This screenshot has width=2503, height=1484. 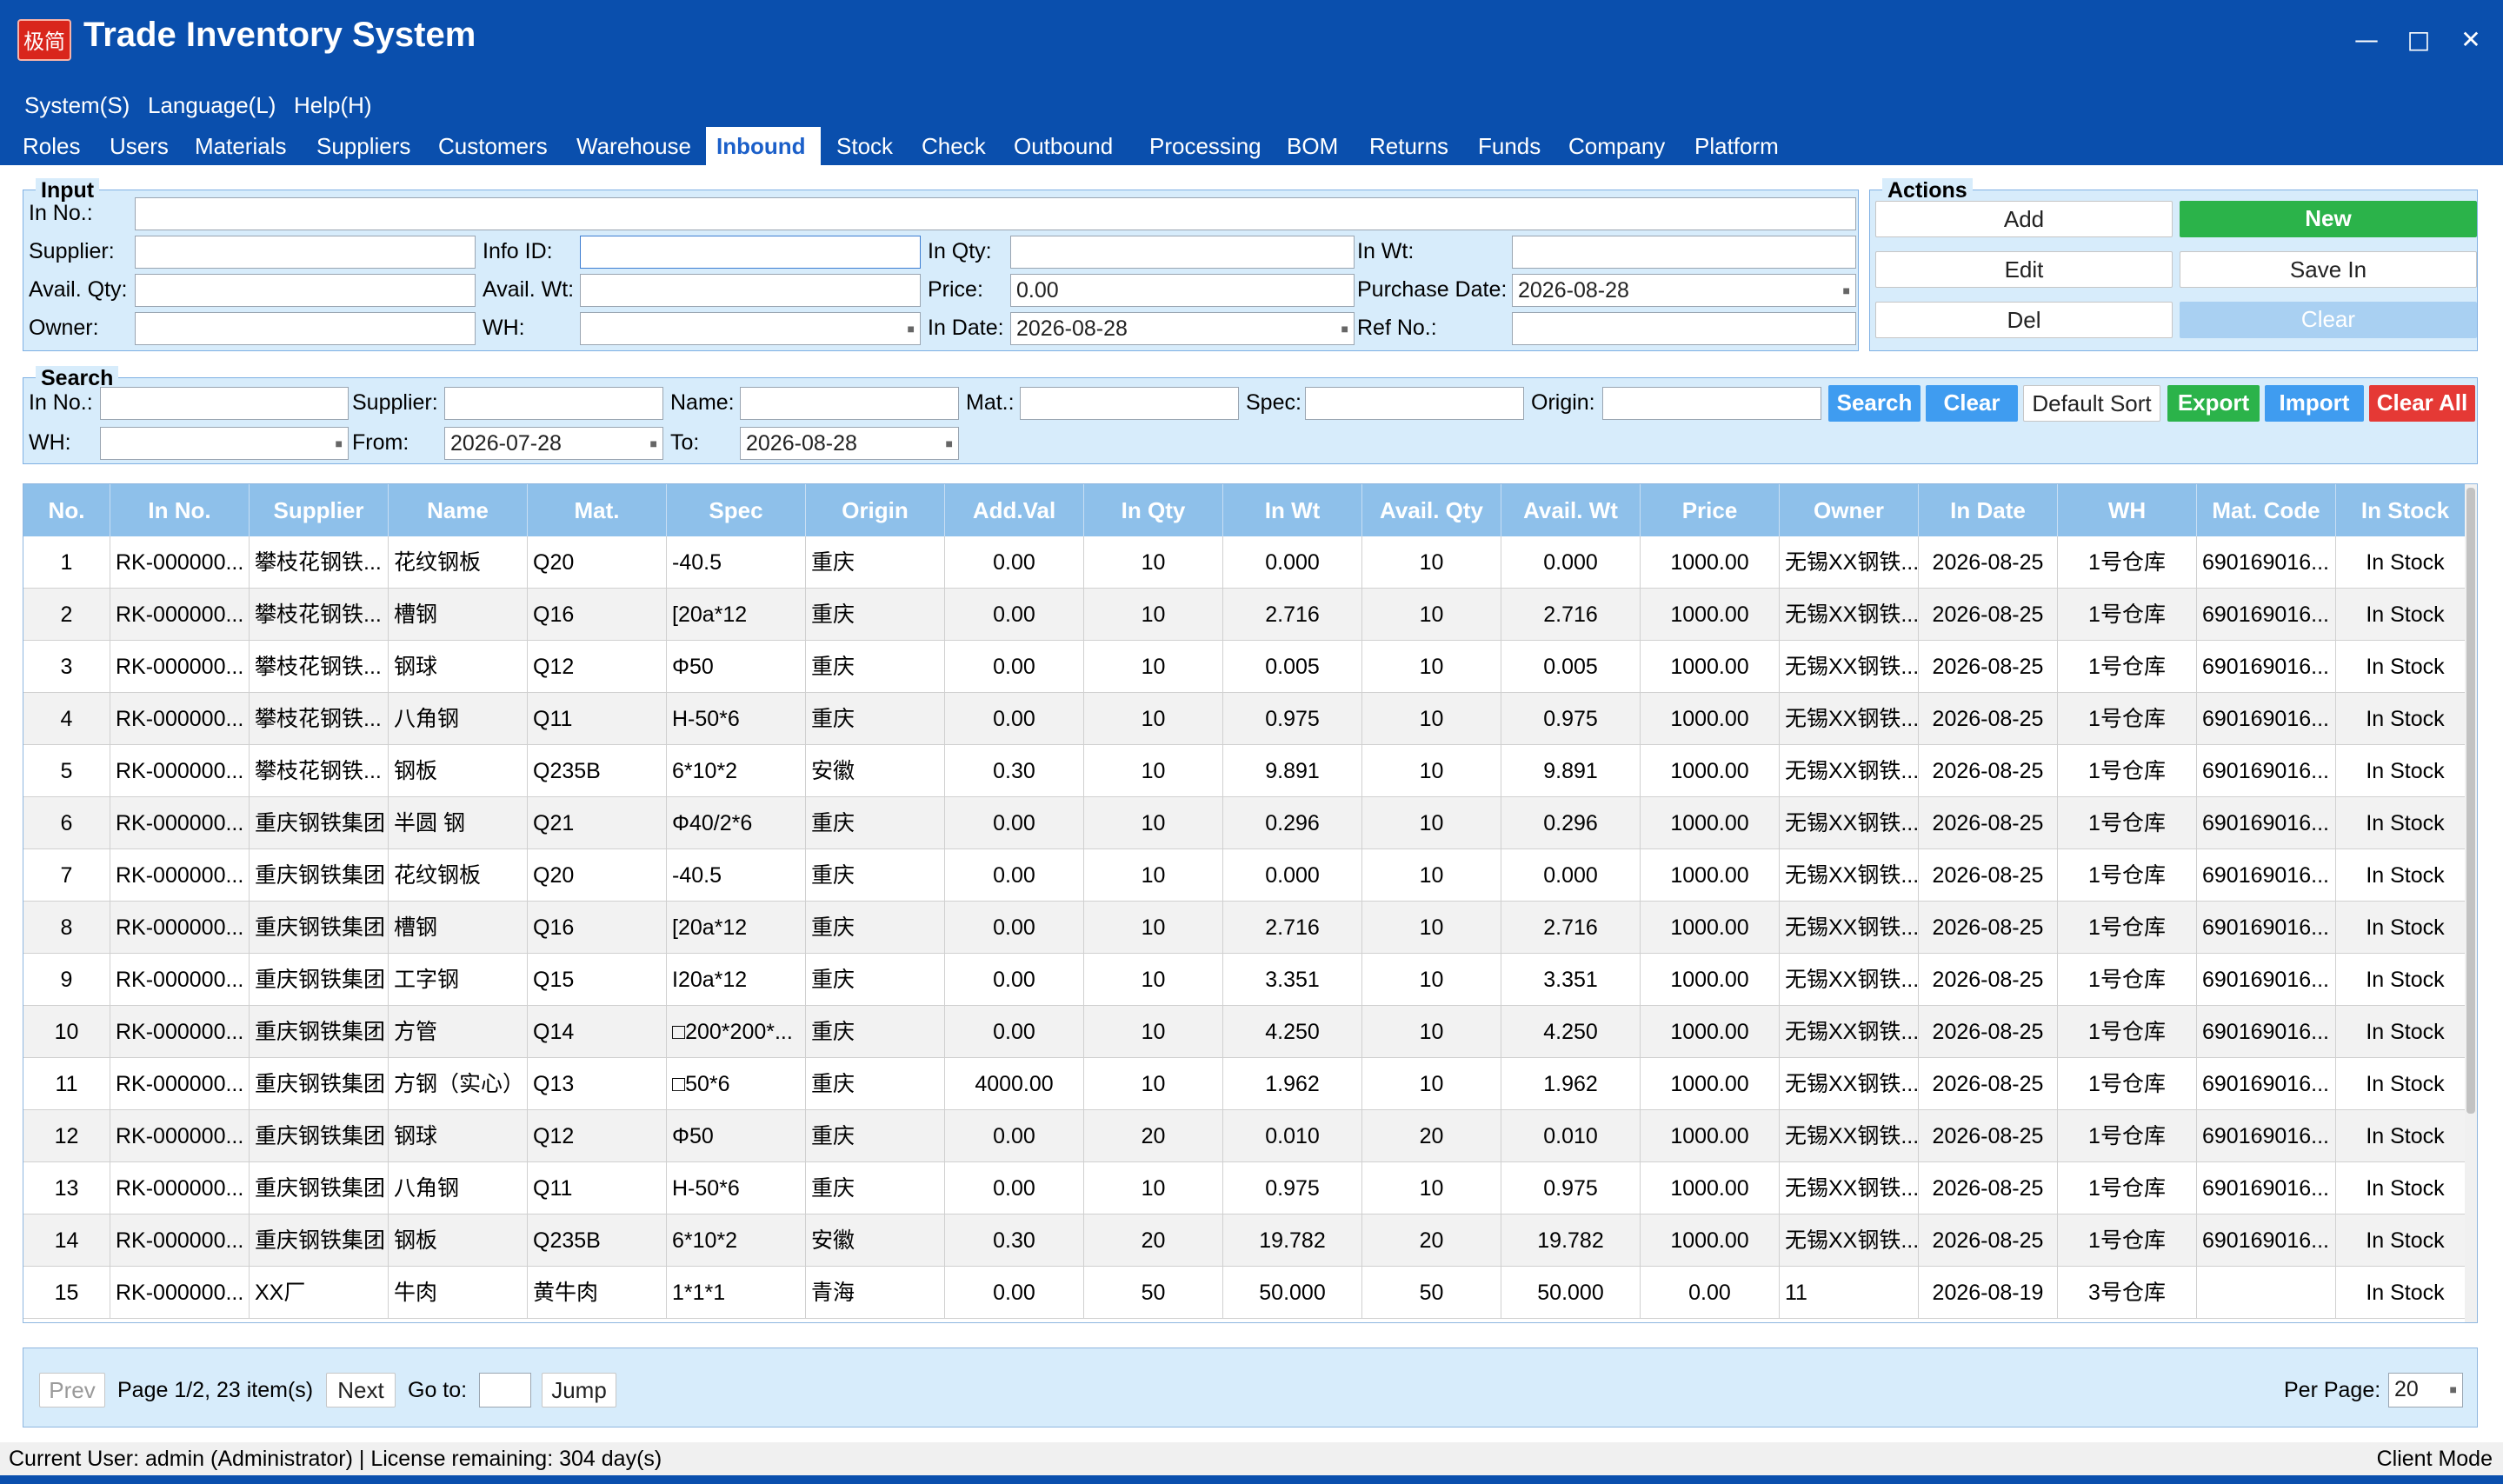 I want to click on column-header: Name, so click(x=459, y=510).